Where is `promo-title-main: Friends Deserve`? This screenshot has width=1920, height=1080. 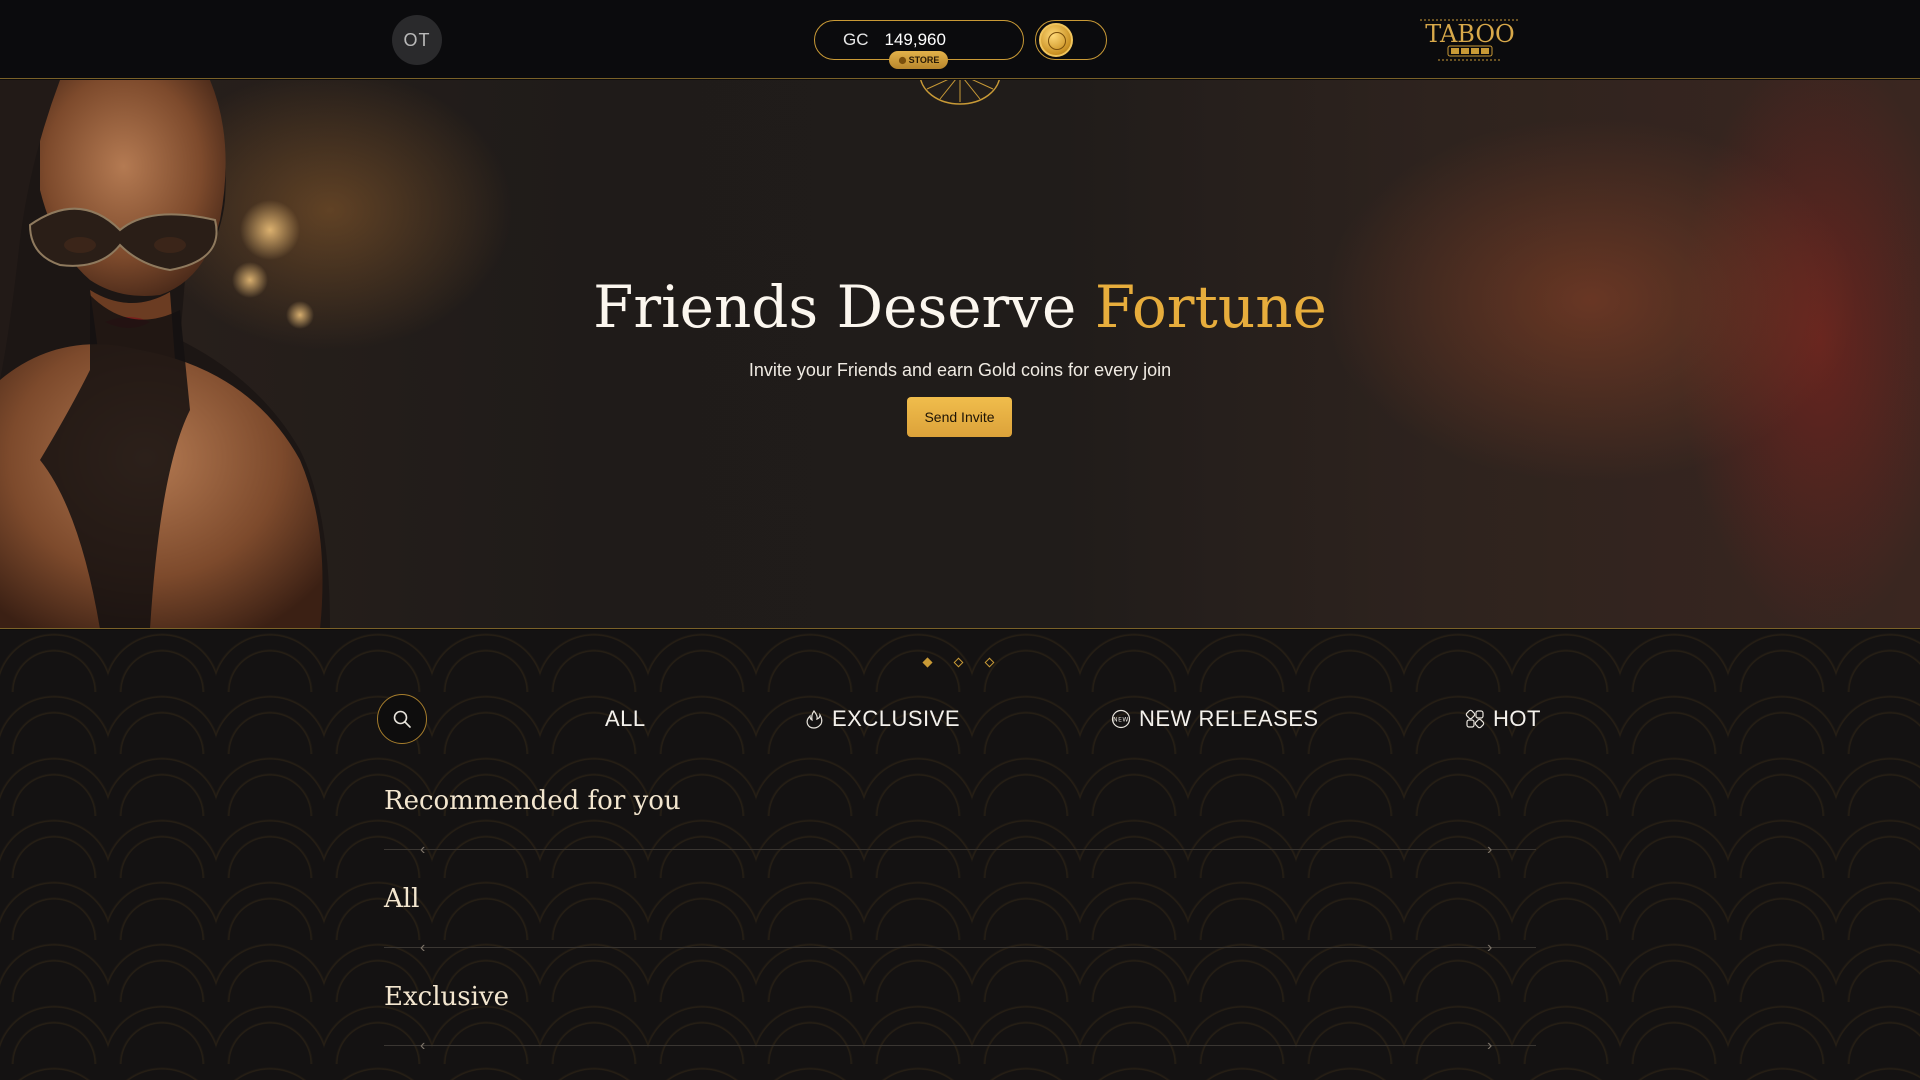
promo-title-main: Friends Deserve is located at coordinates (844, 307).